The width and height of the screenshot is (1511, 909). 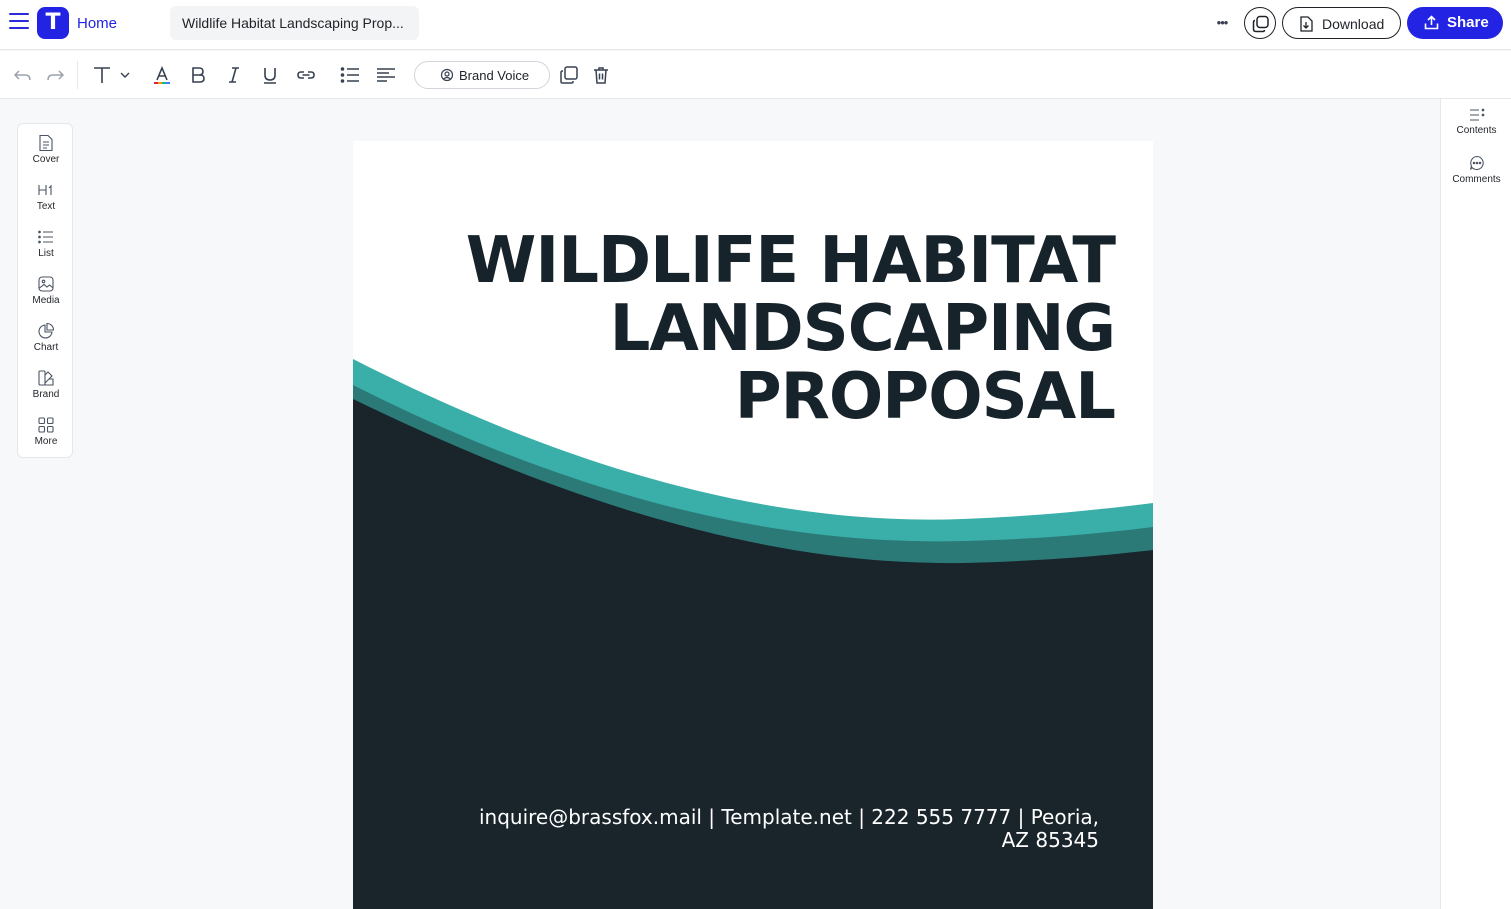 I want to click on contents-label: Contents, so click(x=1476, y=130).